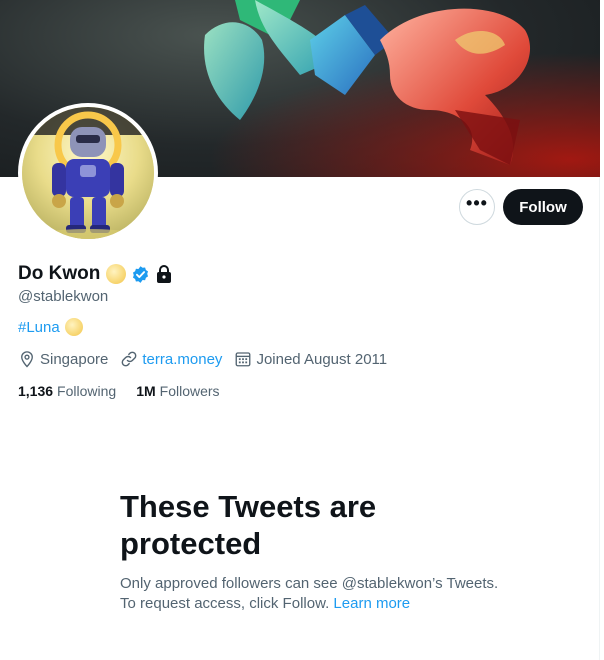  Describe the element at coordinates (164, 274) in the screenshot. I see `lock-icon` at that location.